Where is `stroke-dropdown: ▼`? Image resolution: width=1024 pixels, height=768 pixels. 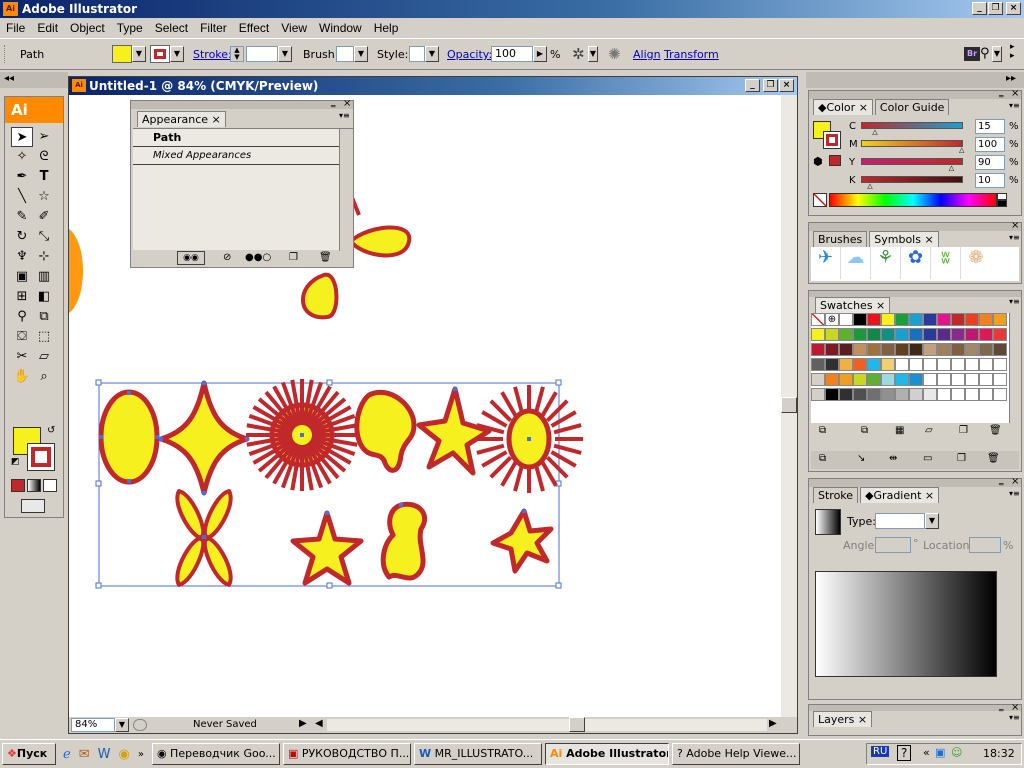 stroke-dropdown: ▼ is located at coordinates (177, 54).